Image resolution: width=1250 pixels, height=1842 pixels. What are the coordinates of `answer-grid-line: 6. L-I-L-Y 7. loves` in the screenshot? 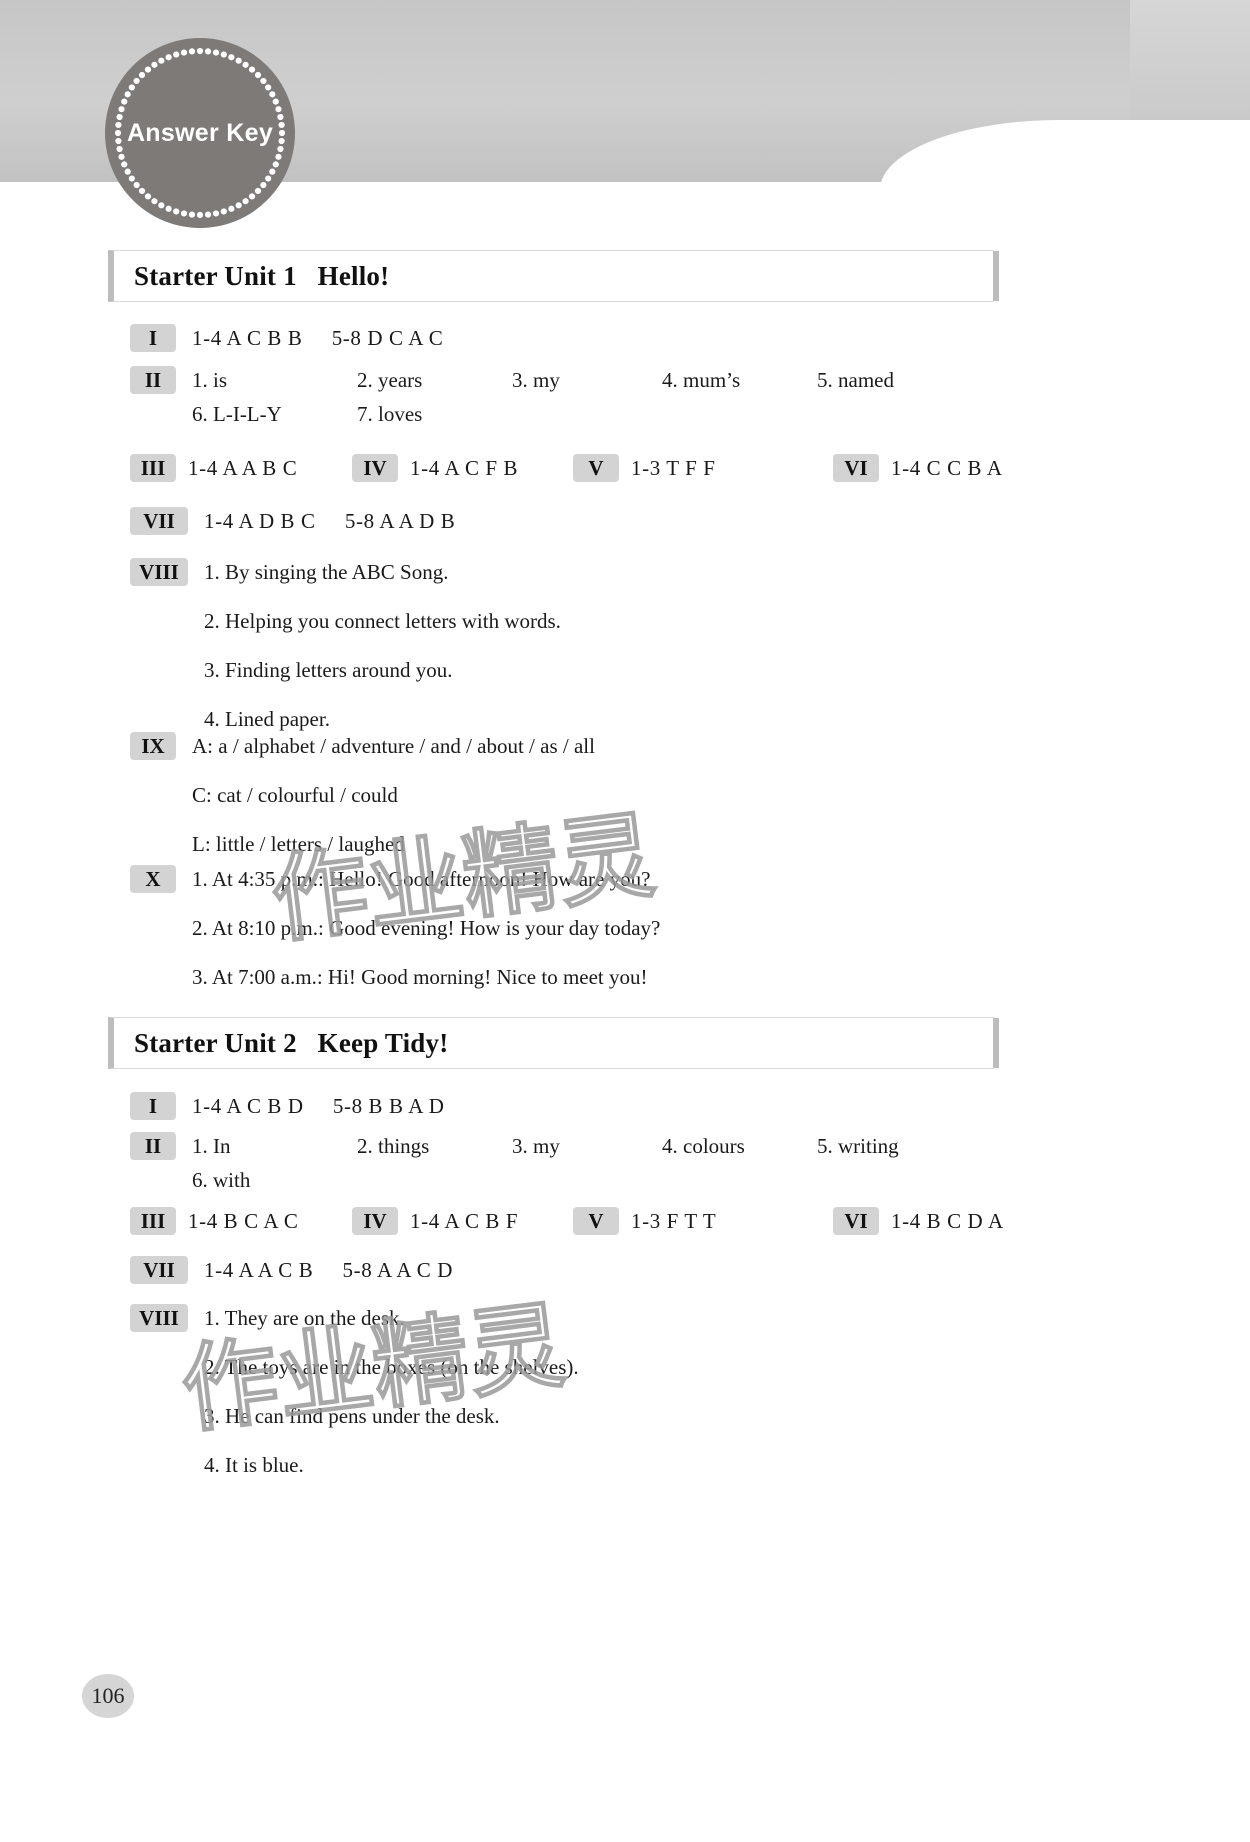 It's located at (602, 415).